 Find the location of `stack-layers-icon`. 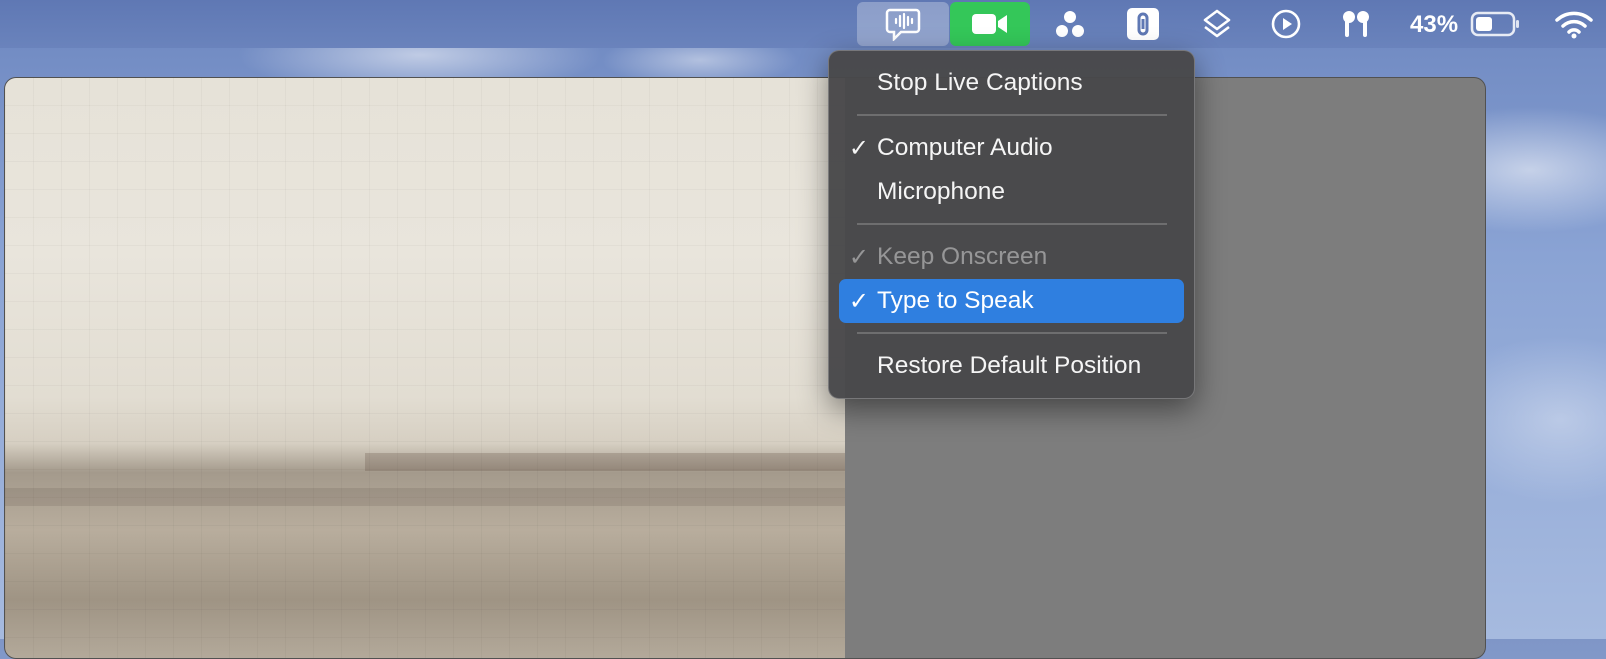

stack-layers-icon is located at coordinates (1217, 23).